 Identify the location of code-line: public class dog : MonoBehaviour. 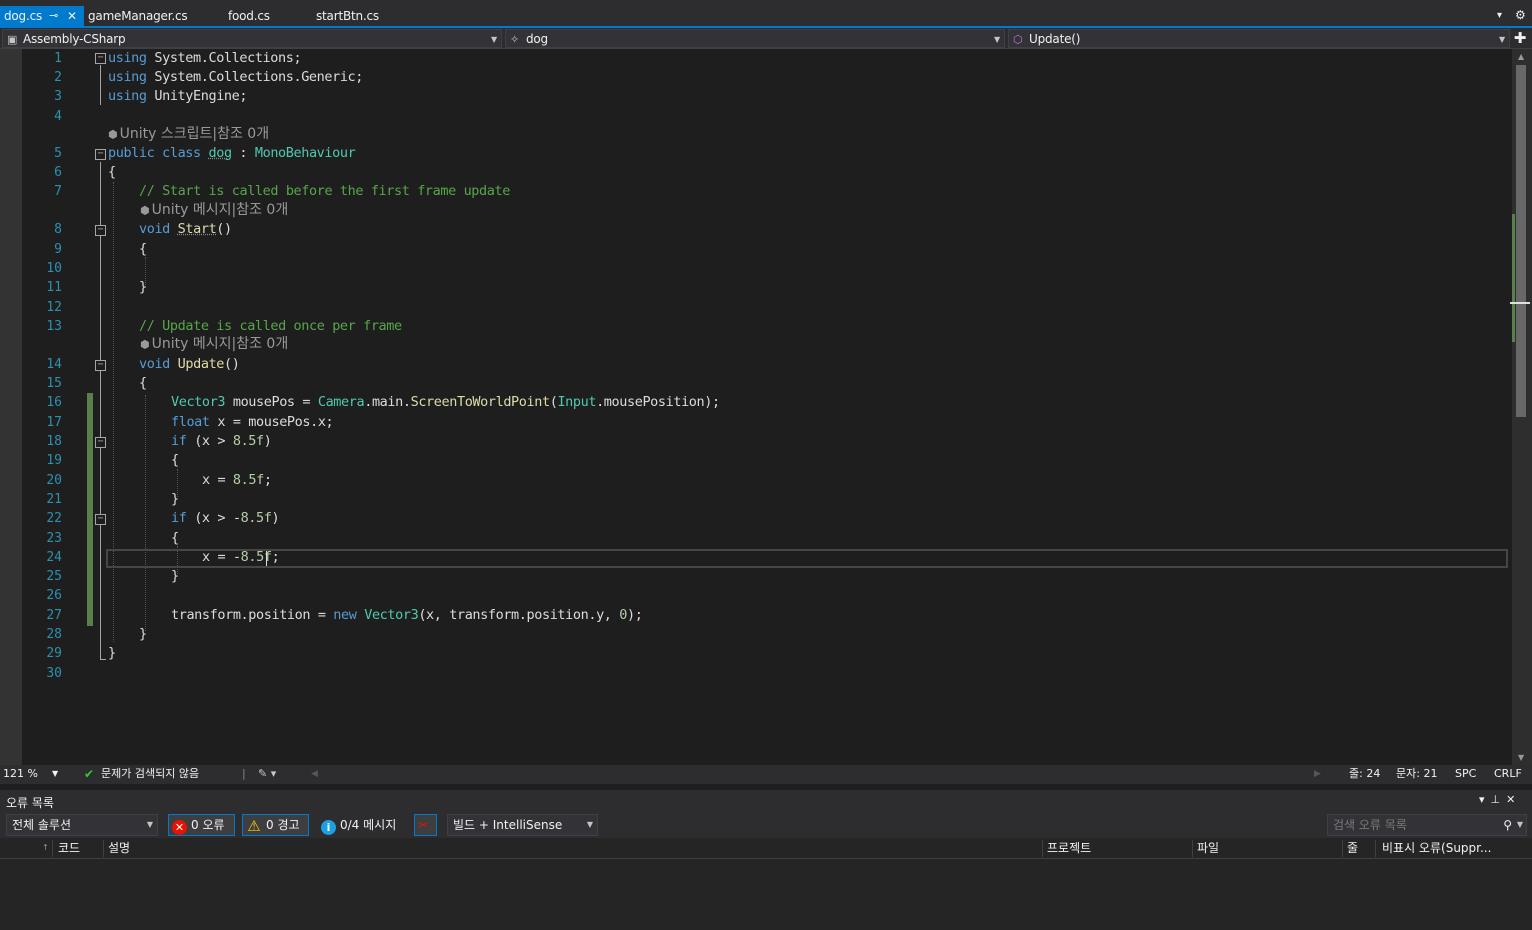
(232, 153).